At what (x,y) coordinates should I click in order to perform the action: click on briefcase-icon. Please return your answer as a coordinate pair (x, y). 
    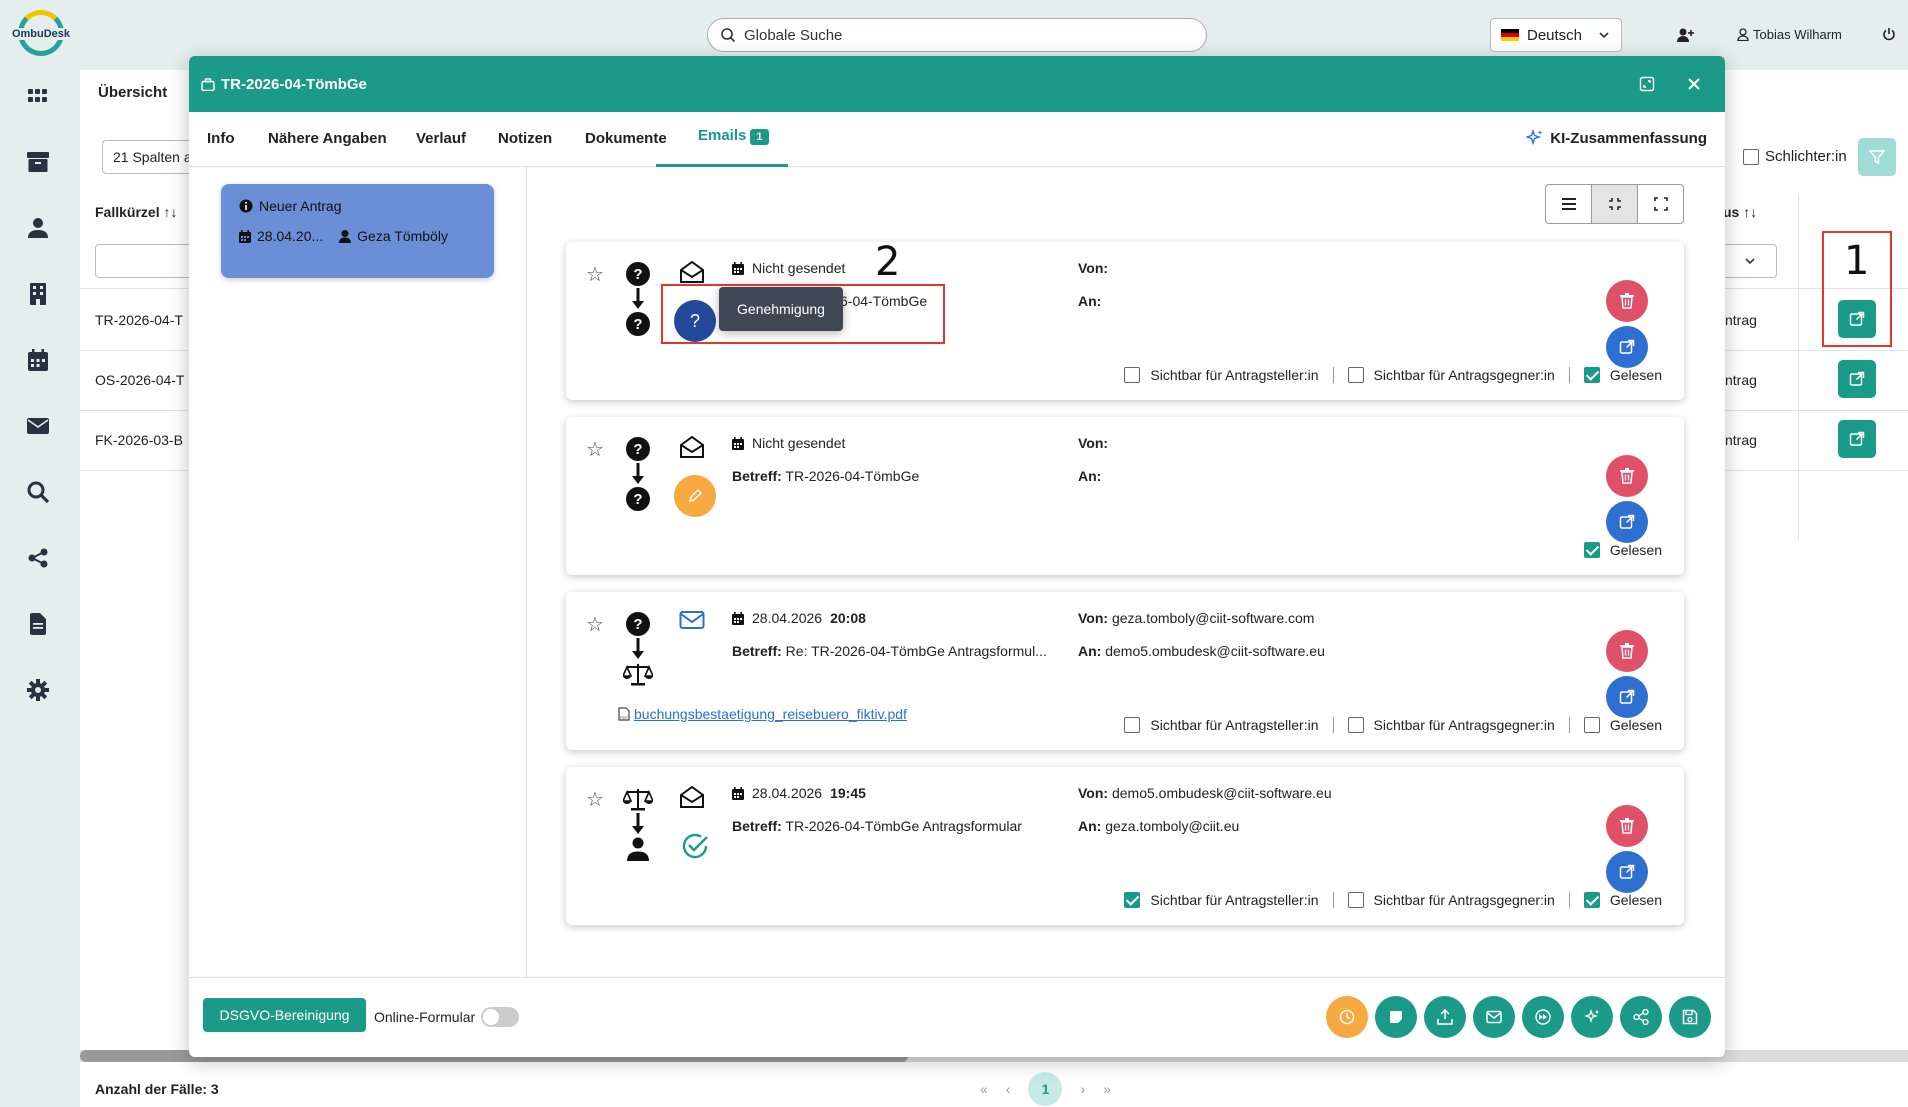
    Looking at the image, I should click on (208, 84).